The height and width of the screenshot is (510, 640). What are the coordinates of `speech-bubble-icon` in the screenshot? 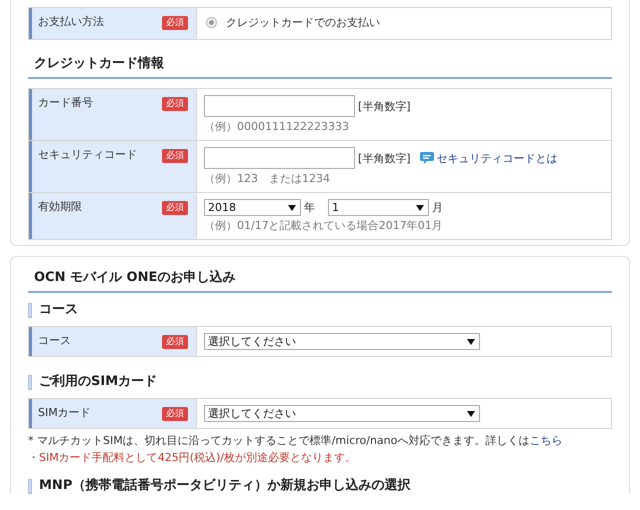 It's located at (427, 158).